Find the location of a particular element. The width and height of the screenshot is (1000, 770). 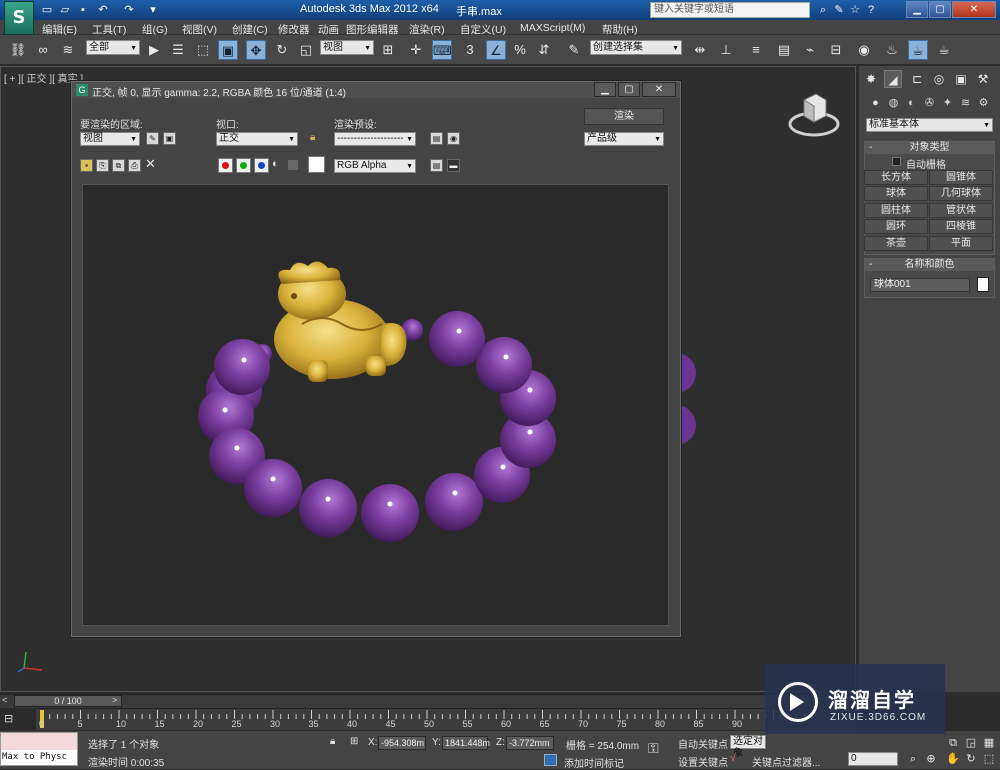

helpers-icon: ✦ is located at coordinates (947, 103).